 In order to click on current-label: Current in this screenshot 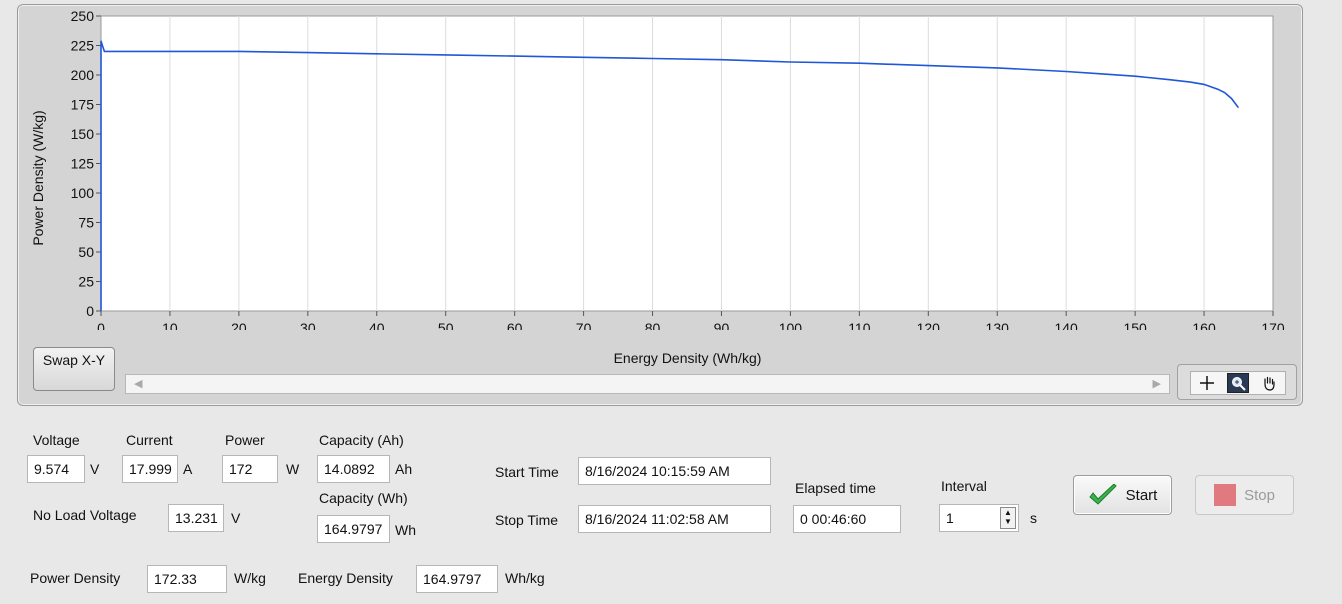, I will do `click(149, 440)`.